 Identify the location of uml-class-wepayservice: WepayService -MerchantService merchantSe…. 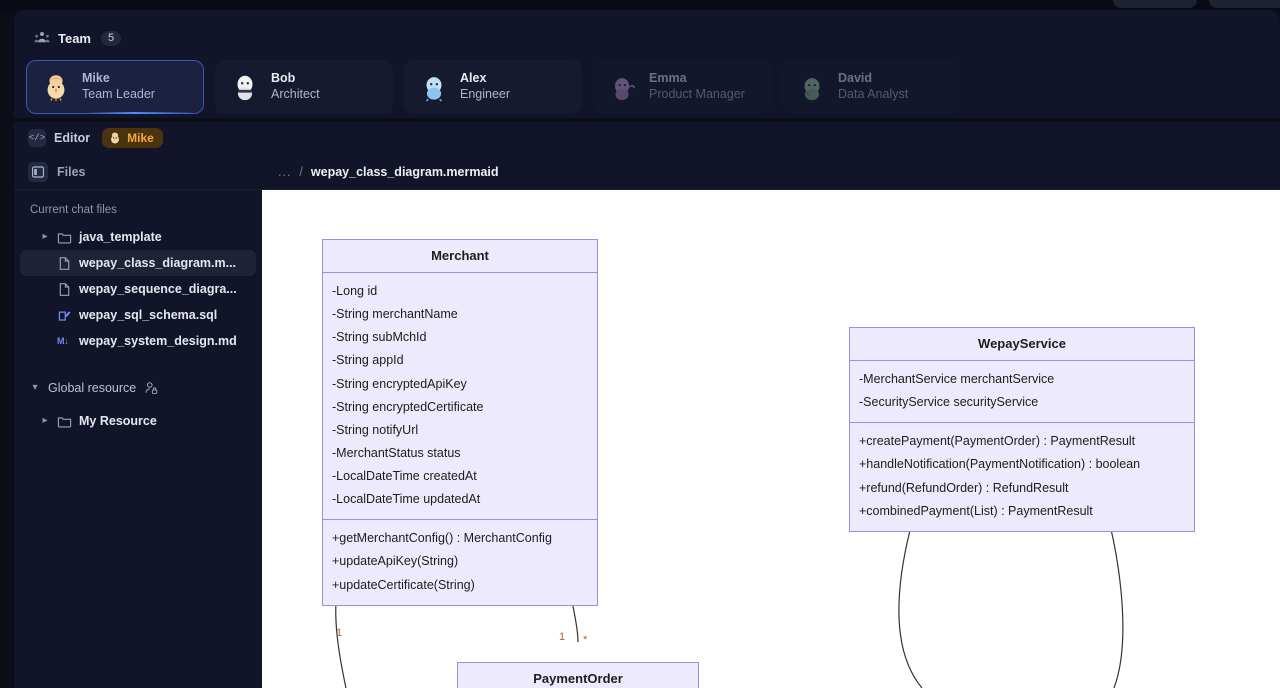
(1022, 429).